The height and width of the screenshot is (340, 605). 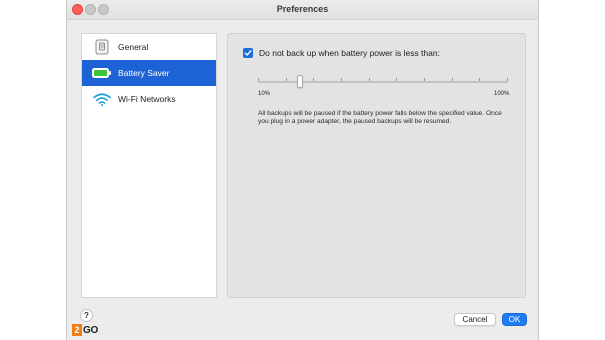 I want to click on sidebar-item-battery-saver: Battery Saver, so click(x=149, y=73).